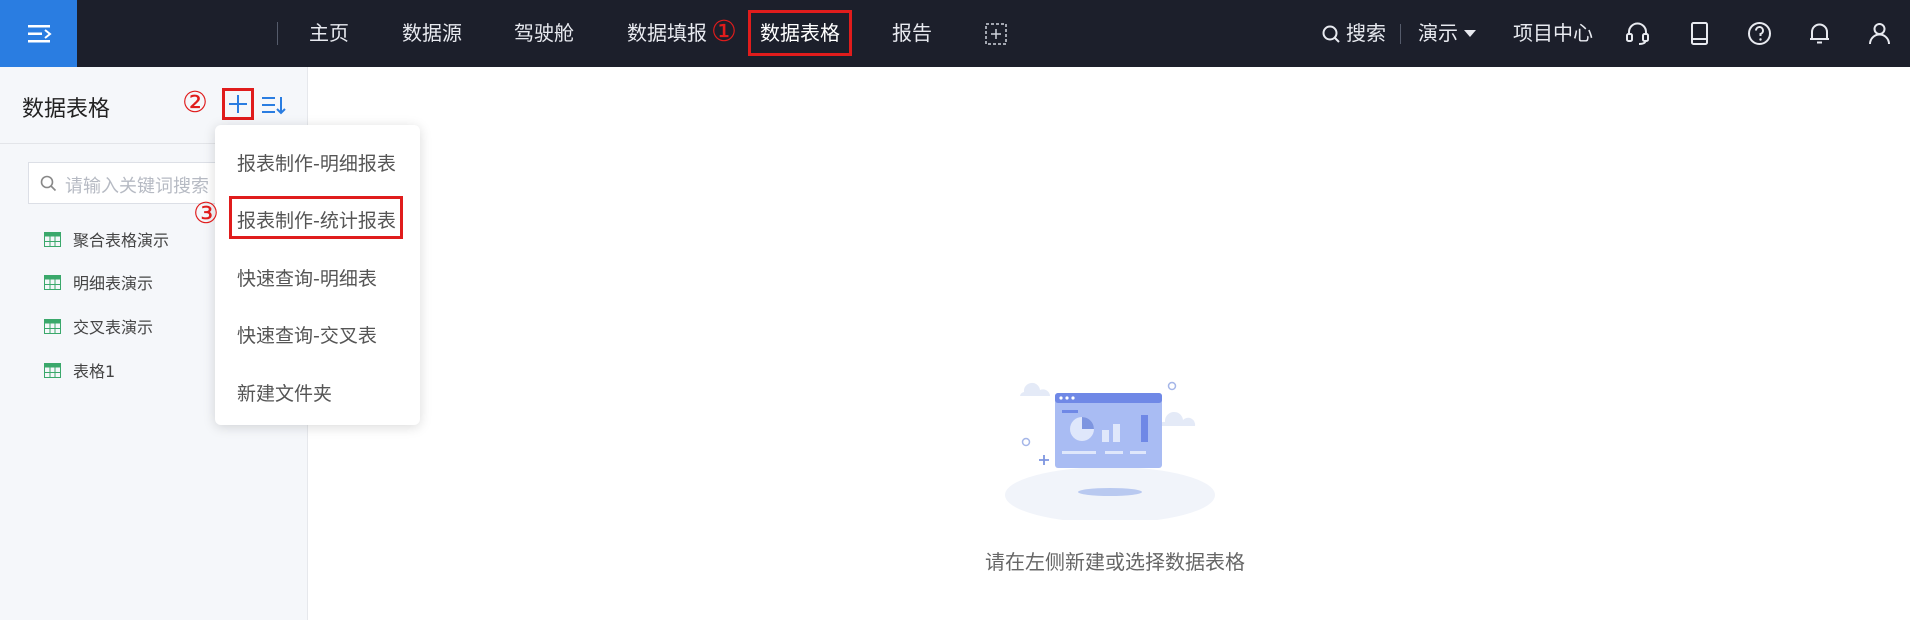  I want to click on menu-icon, so click(39, 33).